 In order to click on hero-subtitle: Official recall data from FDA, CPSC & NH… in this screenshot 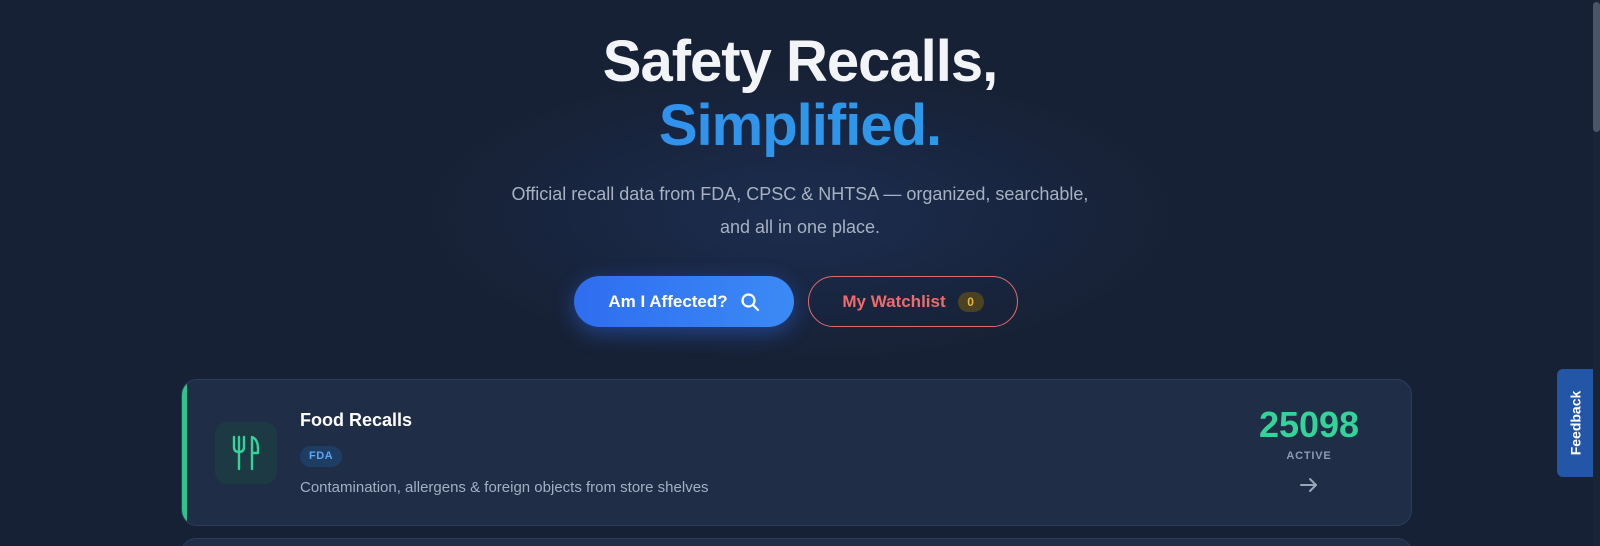, I will do `click(800, 211)`.